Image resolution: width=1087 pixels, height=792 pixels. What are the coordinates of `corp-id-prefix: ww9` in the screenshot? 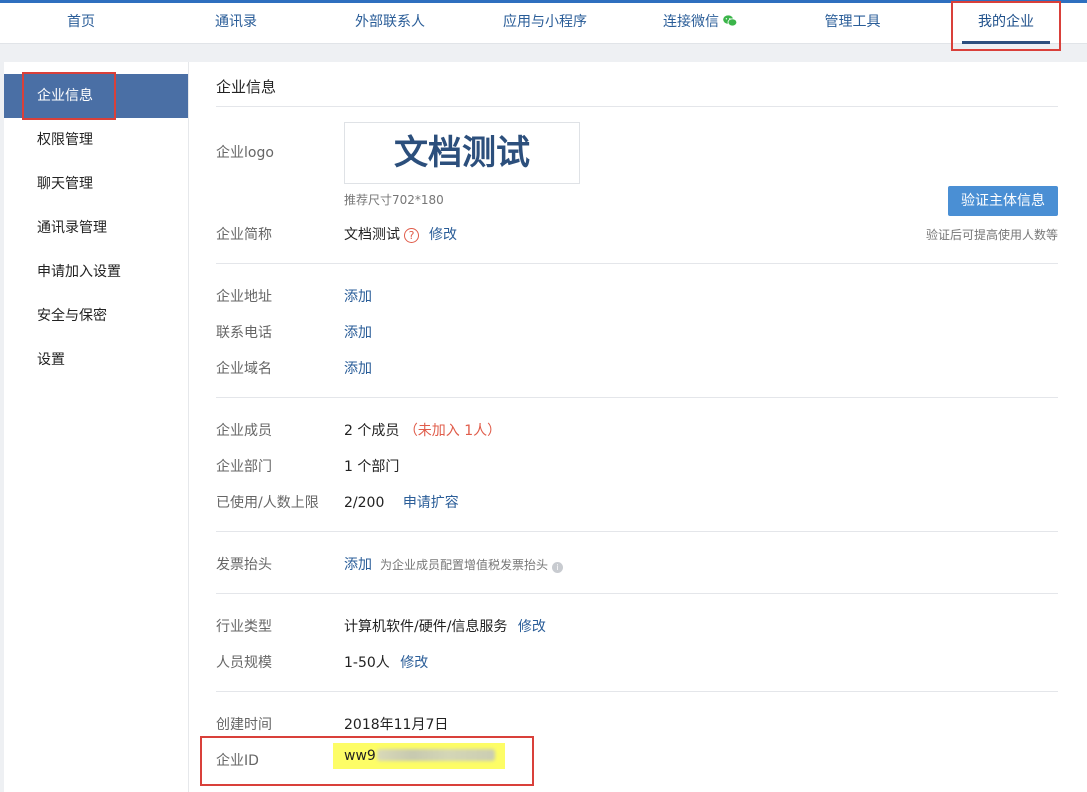 It's located at (360, 756).